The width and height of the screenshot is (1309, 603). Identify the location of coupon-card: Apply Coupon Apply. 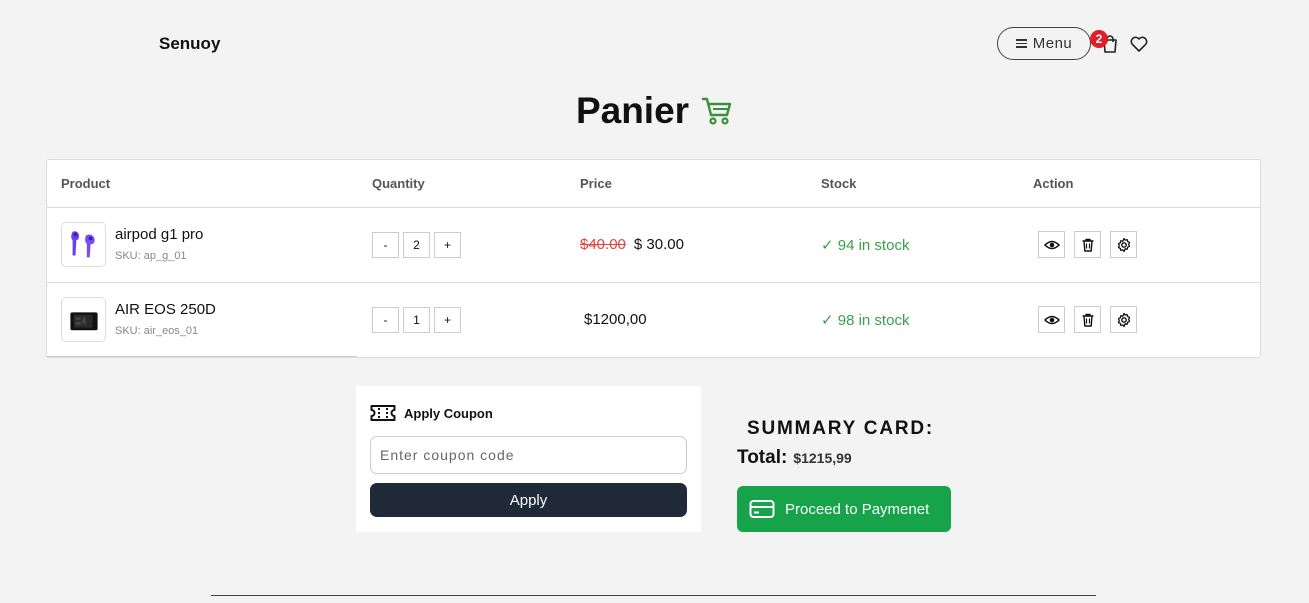
(528, 459).